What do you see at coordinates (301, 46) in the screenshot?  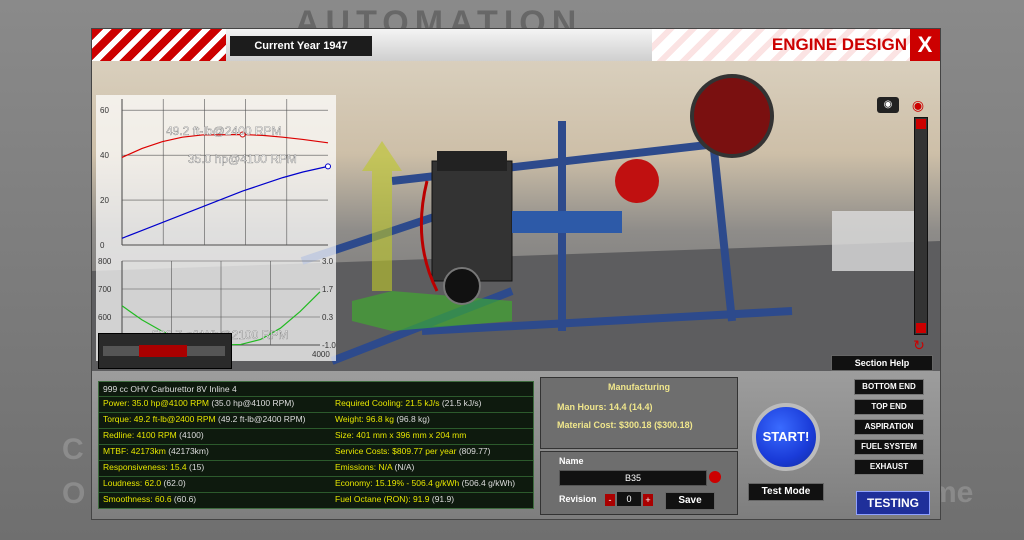 I see `current-year-label: Current Year 1947` at bounding box center [301, 46].